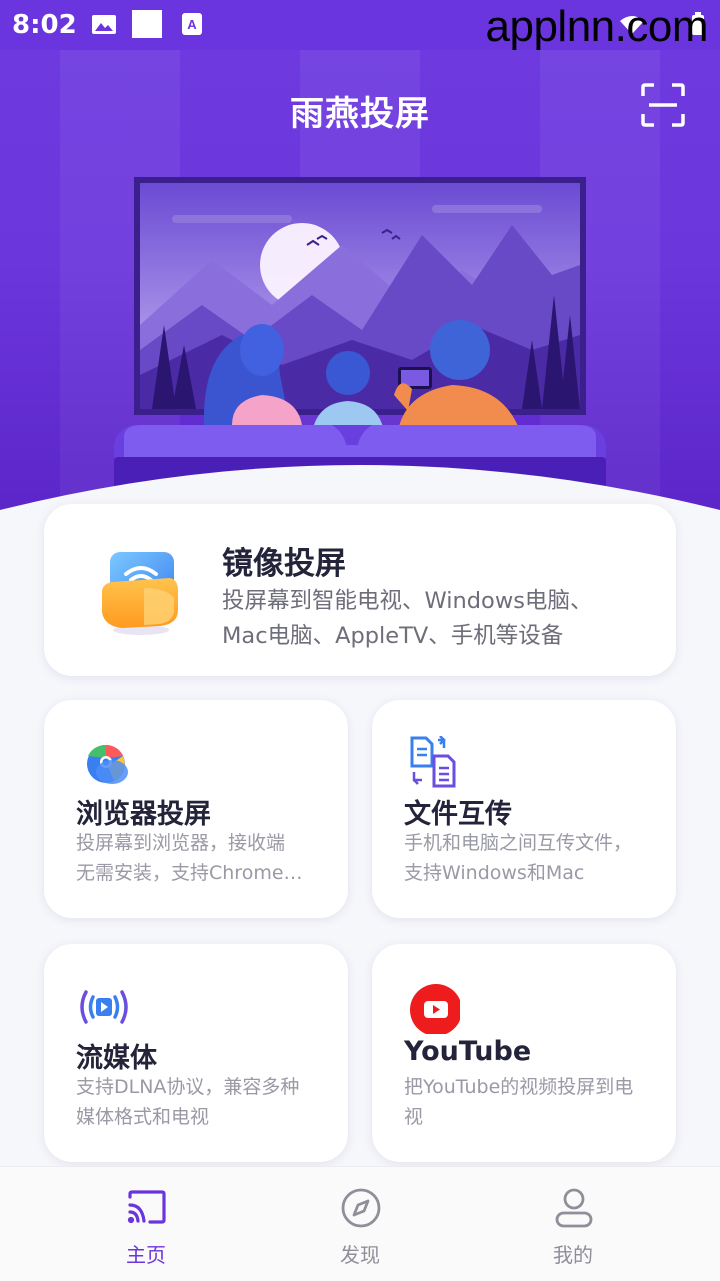 The height and width of the screenshot is (1281, 720). Describe the element at coordinates (458, 814) in the screenshot. I see `file-transfer-title: 文件互传` at that location.